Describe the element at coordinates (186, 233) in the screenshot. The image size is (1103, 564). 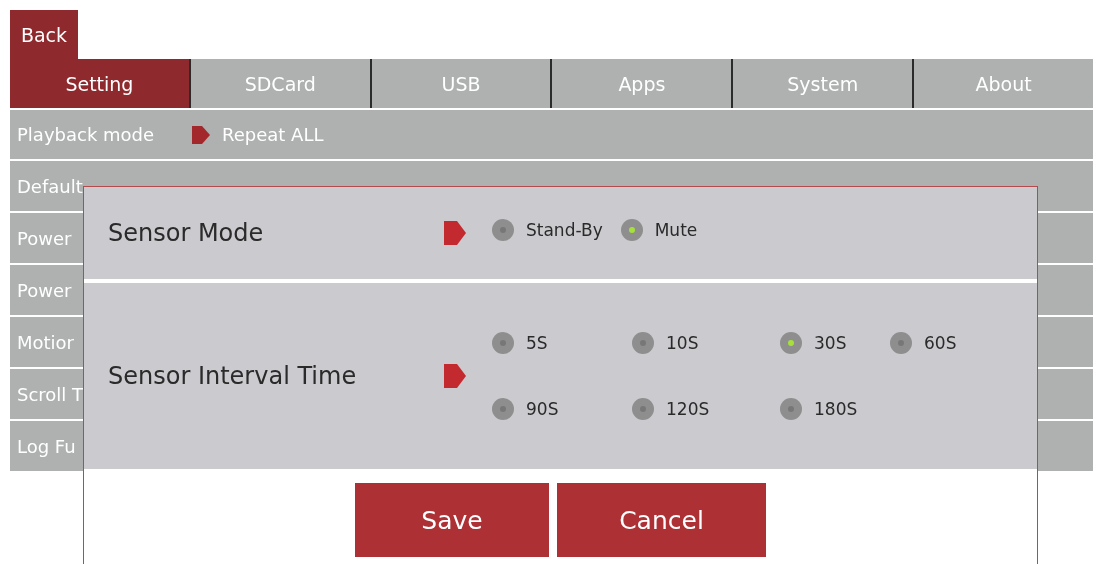
I see `section-title: Sensor Mode` at that location.